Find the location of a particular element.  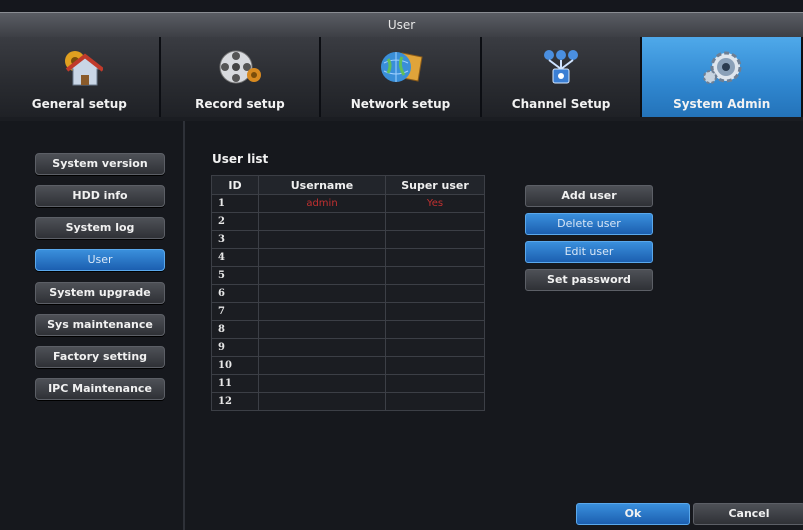

cell-id: 4 is located at coordinates (235, 257).